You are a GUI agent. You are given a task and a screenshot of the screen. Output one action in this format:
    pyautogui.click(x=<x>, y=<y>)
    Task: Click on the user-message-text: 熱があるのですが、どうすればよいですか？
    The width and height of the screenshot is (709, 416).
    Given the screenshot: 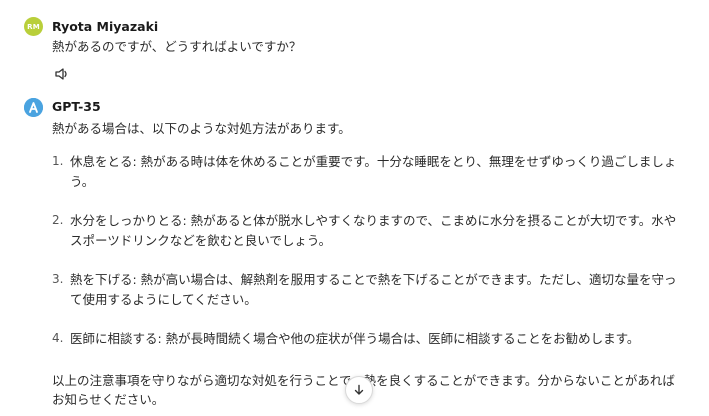 What is the action you would take?
    pyautogui.click(x=177, y=46)
    